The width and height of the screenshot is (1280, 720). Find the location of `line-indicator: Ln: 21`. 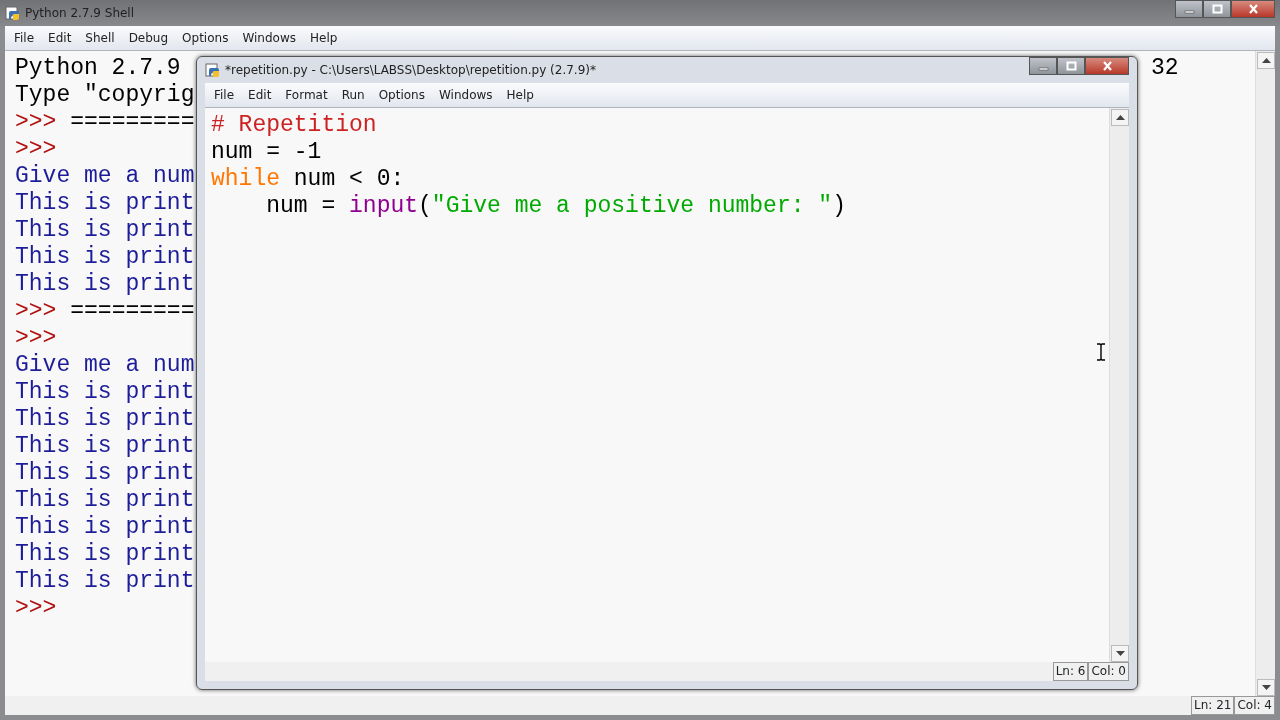

line-indicator: Ln: 21 is located at coordinates (1213, 705).